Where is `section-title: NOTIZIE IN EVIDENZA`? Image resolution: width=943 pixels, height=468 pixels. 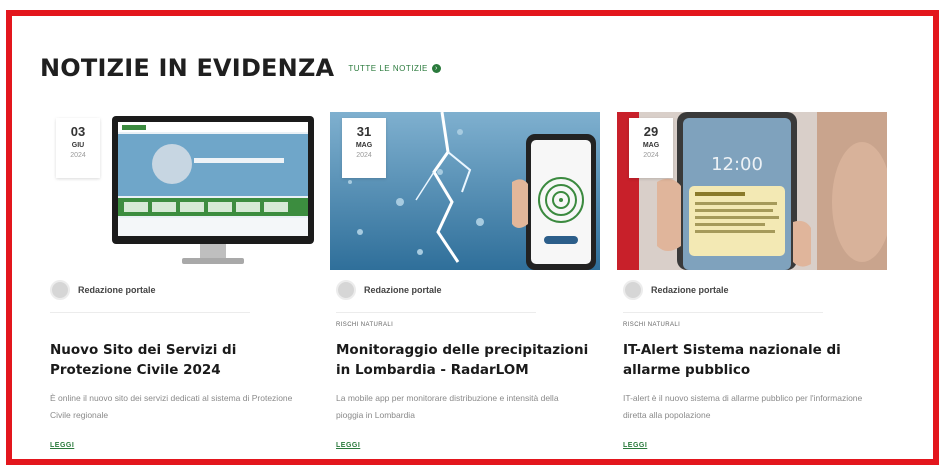
section-title: NOTIZIE IN EVIDENZA is located at coordinates (187, 68).